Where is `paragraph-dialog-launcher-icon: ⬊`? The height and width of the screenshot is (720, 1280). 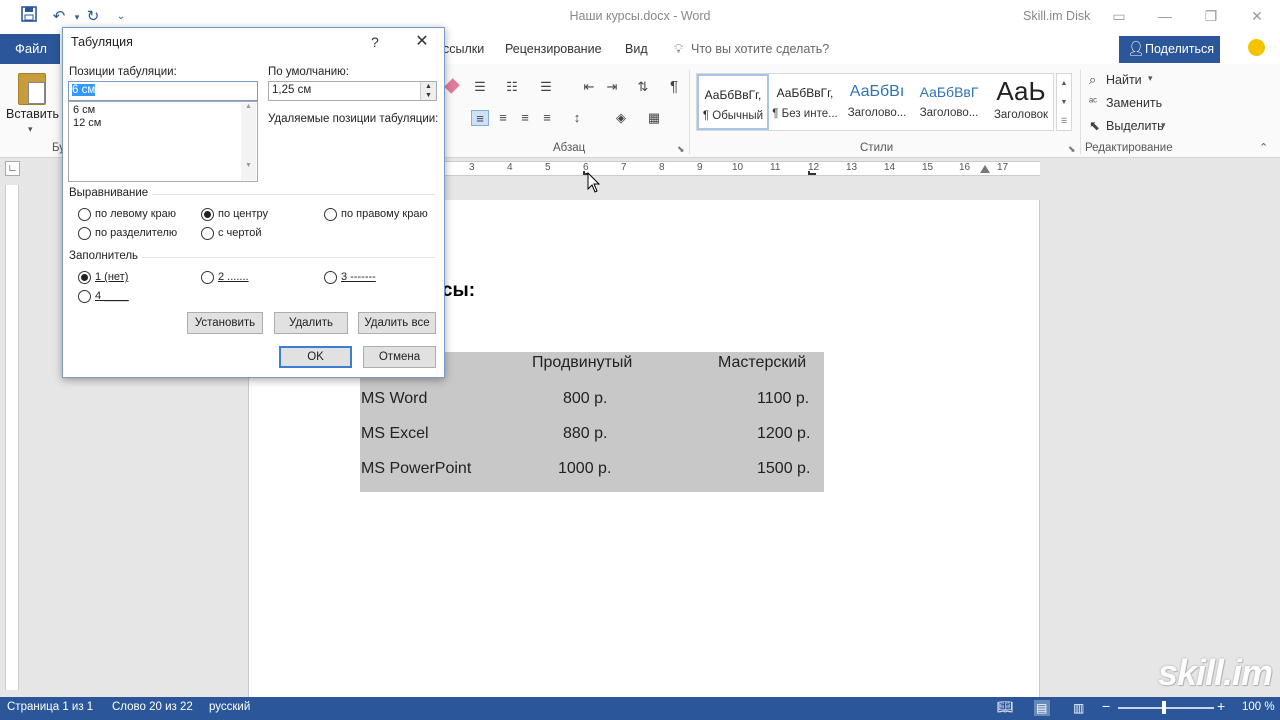 paragraph-dialog-launcher-icon: ⬊ is located at coordinates (681, 149).